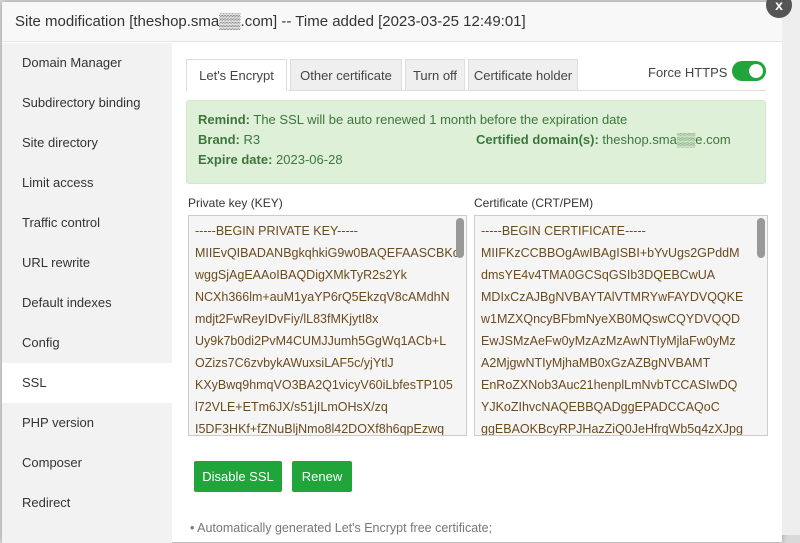 The width and height of the screenshot is (800, 543). Describe the element at coordinates (598, 275) in the screenshot. I see `cert-line: dmsYE4v4TMA0GCSqGSIb3DQEBCwUA` at that location.